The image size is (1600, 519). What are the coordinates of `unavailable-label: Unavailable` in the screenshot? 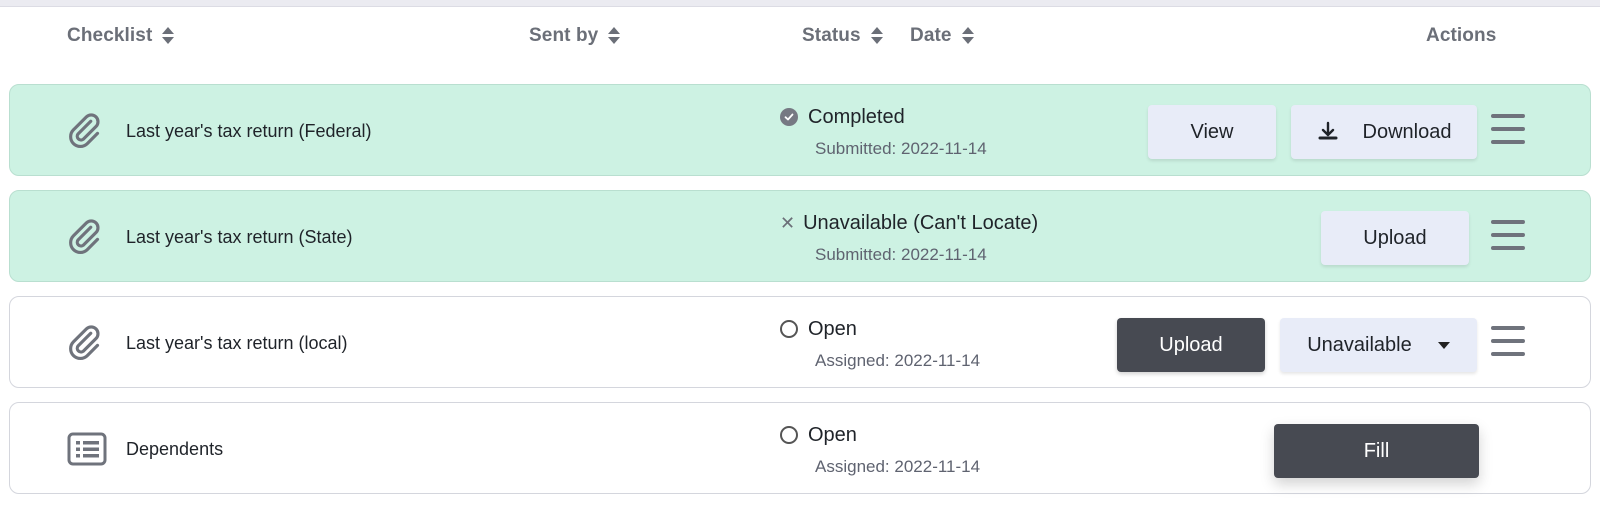 It's located at (1359, 344).